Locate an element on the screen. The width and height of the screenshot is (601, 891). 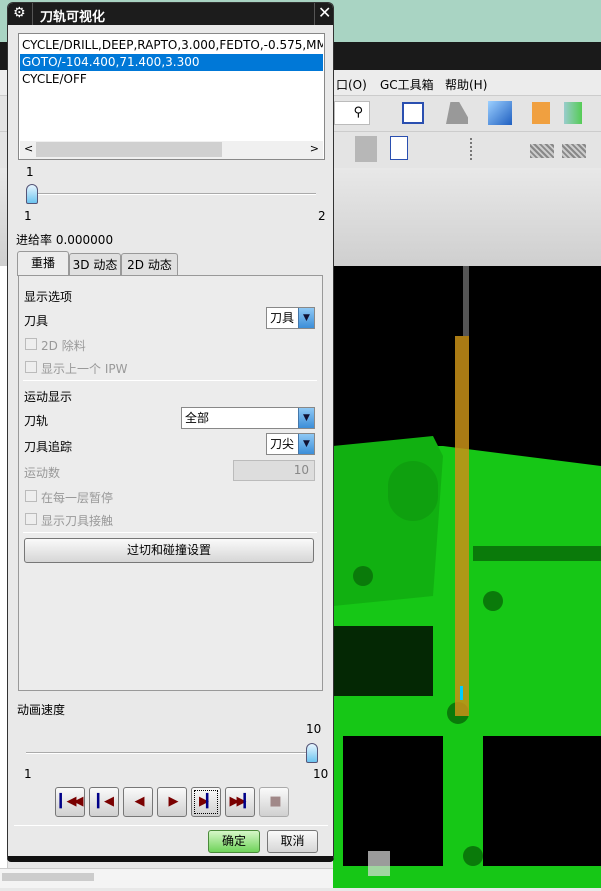
section-icon is located at coordinates (573, 113).